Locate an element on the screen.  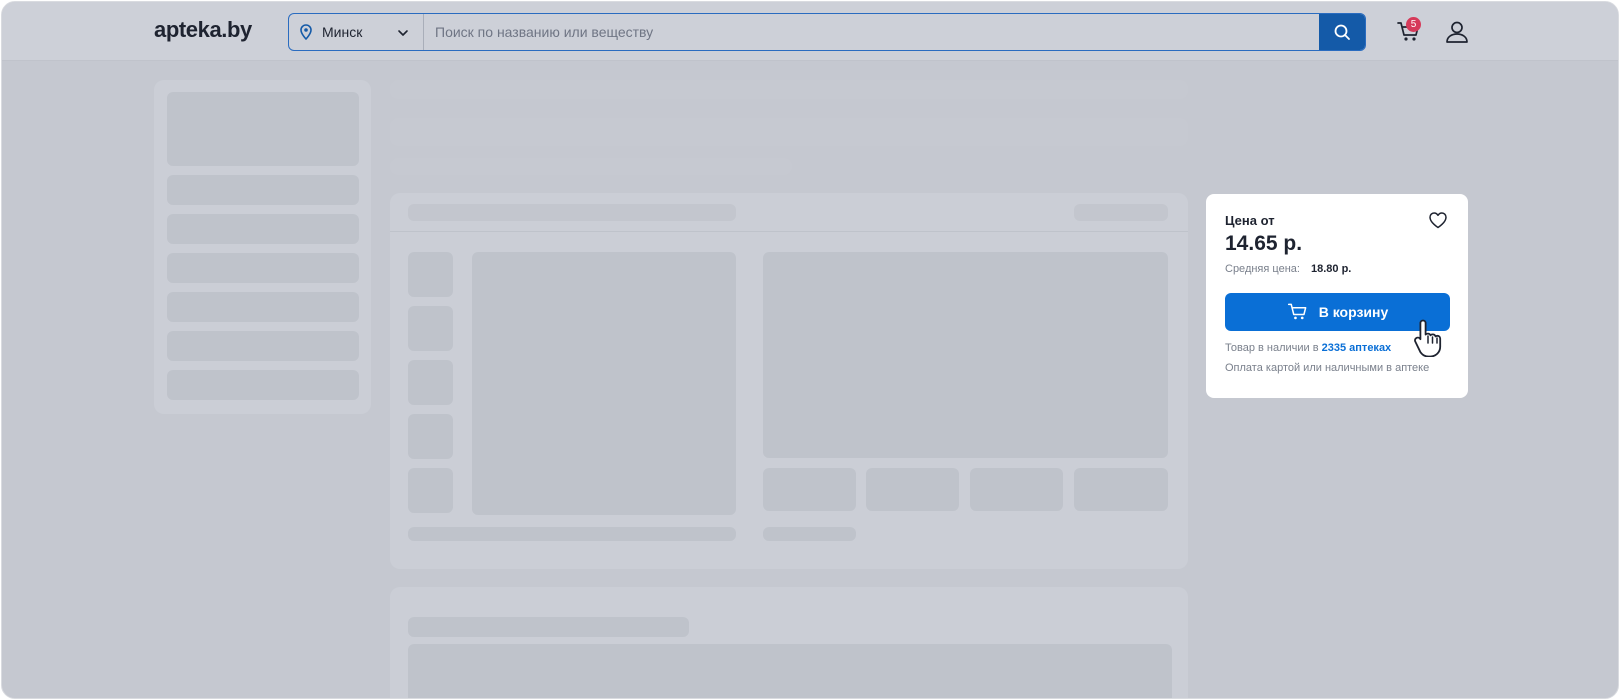
search-button is located at coordinates (1342, 32).